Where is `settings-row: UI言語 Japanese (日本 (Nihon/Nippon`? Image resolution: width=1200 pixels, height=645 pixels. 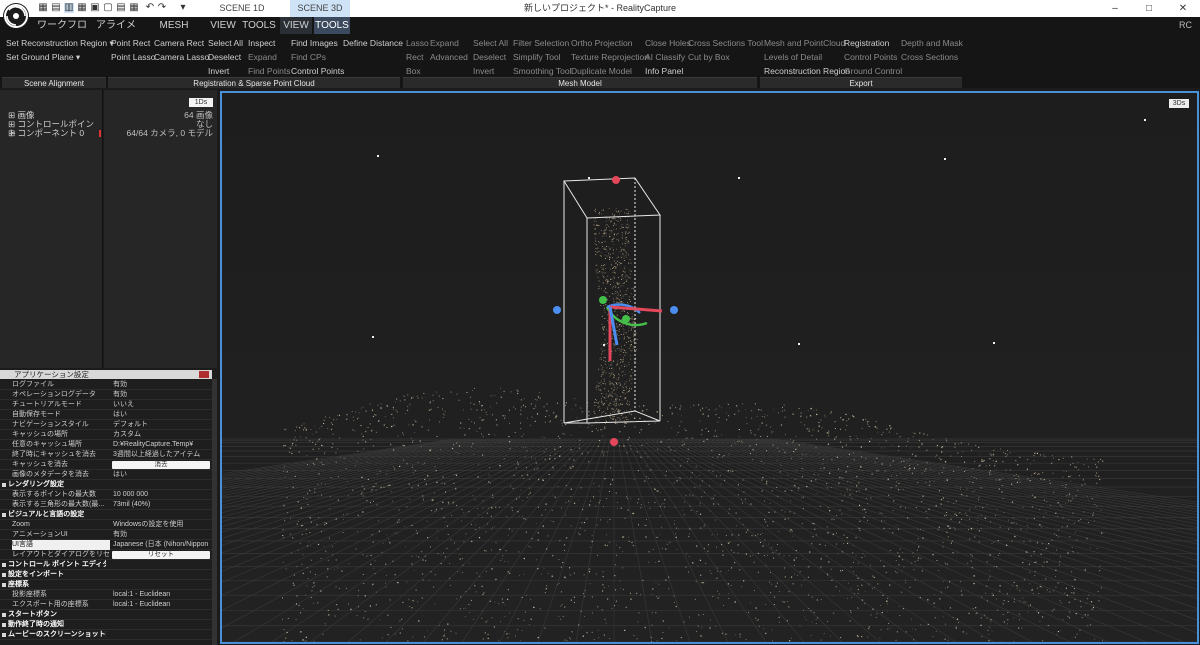 settings-row: UI言語 Japanese (日本 (Nihon/Nippon is located at coordinates (106, 545).